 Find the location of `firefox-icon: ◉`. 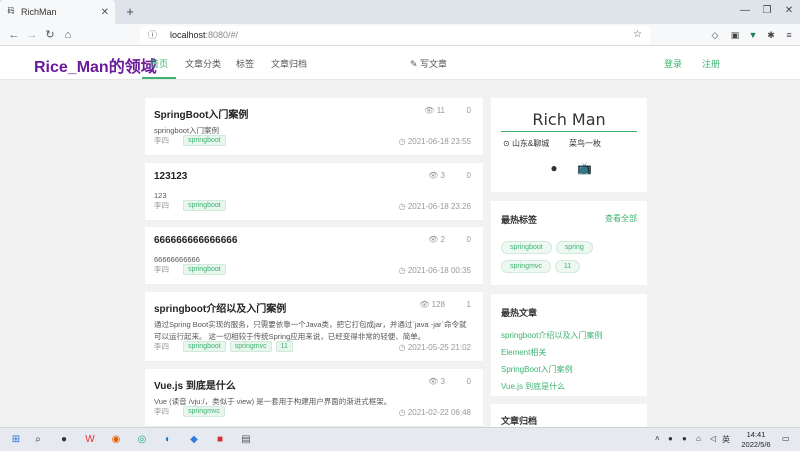

firefox-icon: ◉ is located at coordinates (116, 440).